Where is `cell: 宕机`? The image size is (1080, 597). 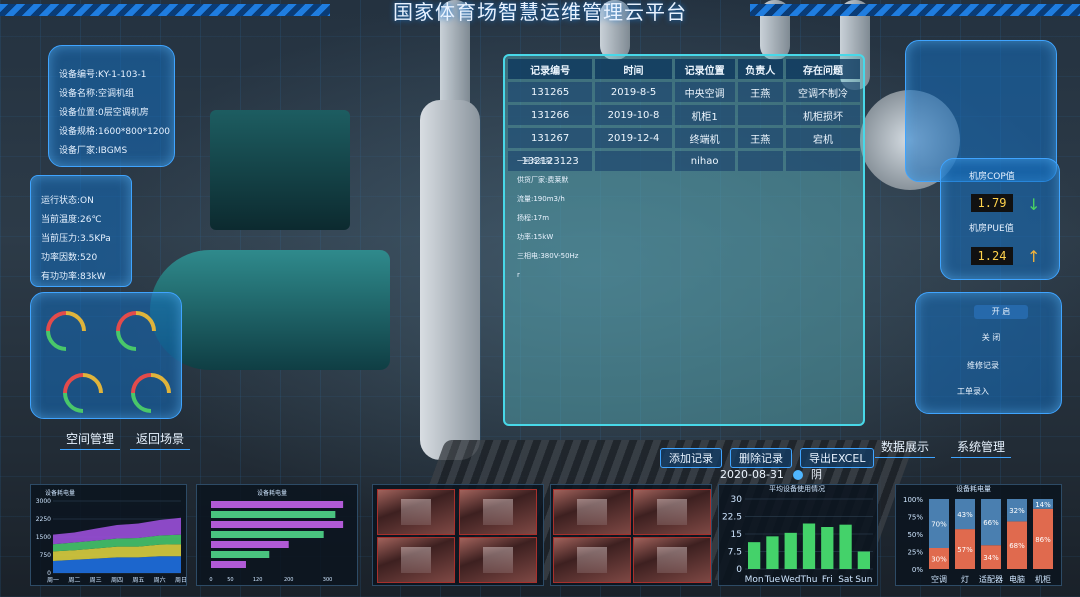
cell: 宕机 is located at coordinates (823, 138).